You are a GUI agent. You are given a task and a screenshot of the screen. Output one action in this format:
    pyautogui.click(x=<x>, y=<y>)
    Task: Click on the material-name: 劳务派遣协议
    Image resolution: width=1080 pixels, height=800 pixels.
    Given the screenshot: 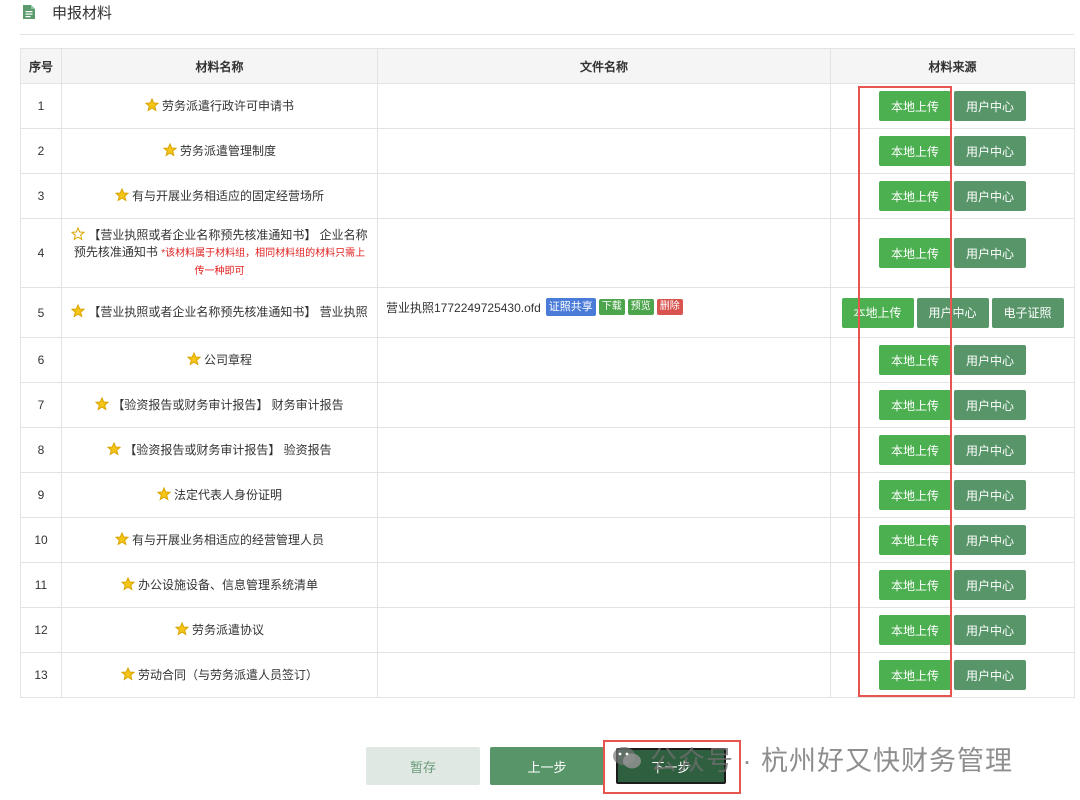 What is the action you would take?
    pyautogui.click(x=227, y=629)
    